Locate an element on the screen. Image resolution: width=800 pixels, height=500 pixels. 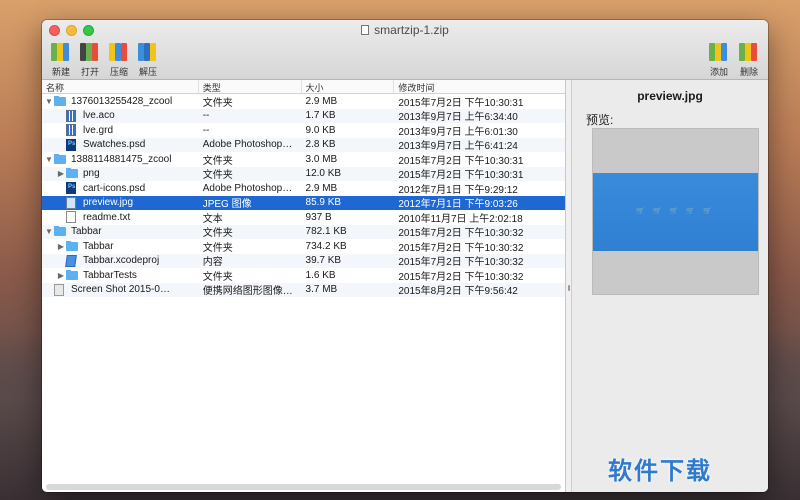
window-title-text: smartzip-1.zip is located at coordinates (411, 30).